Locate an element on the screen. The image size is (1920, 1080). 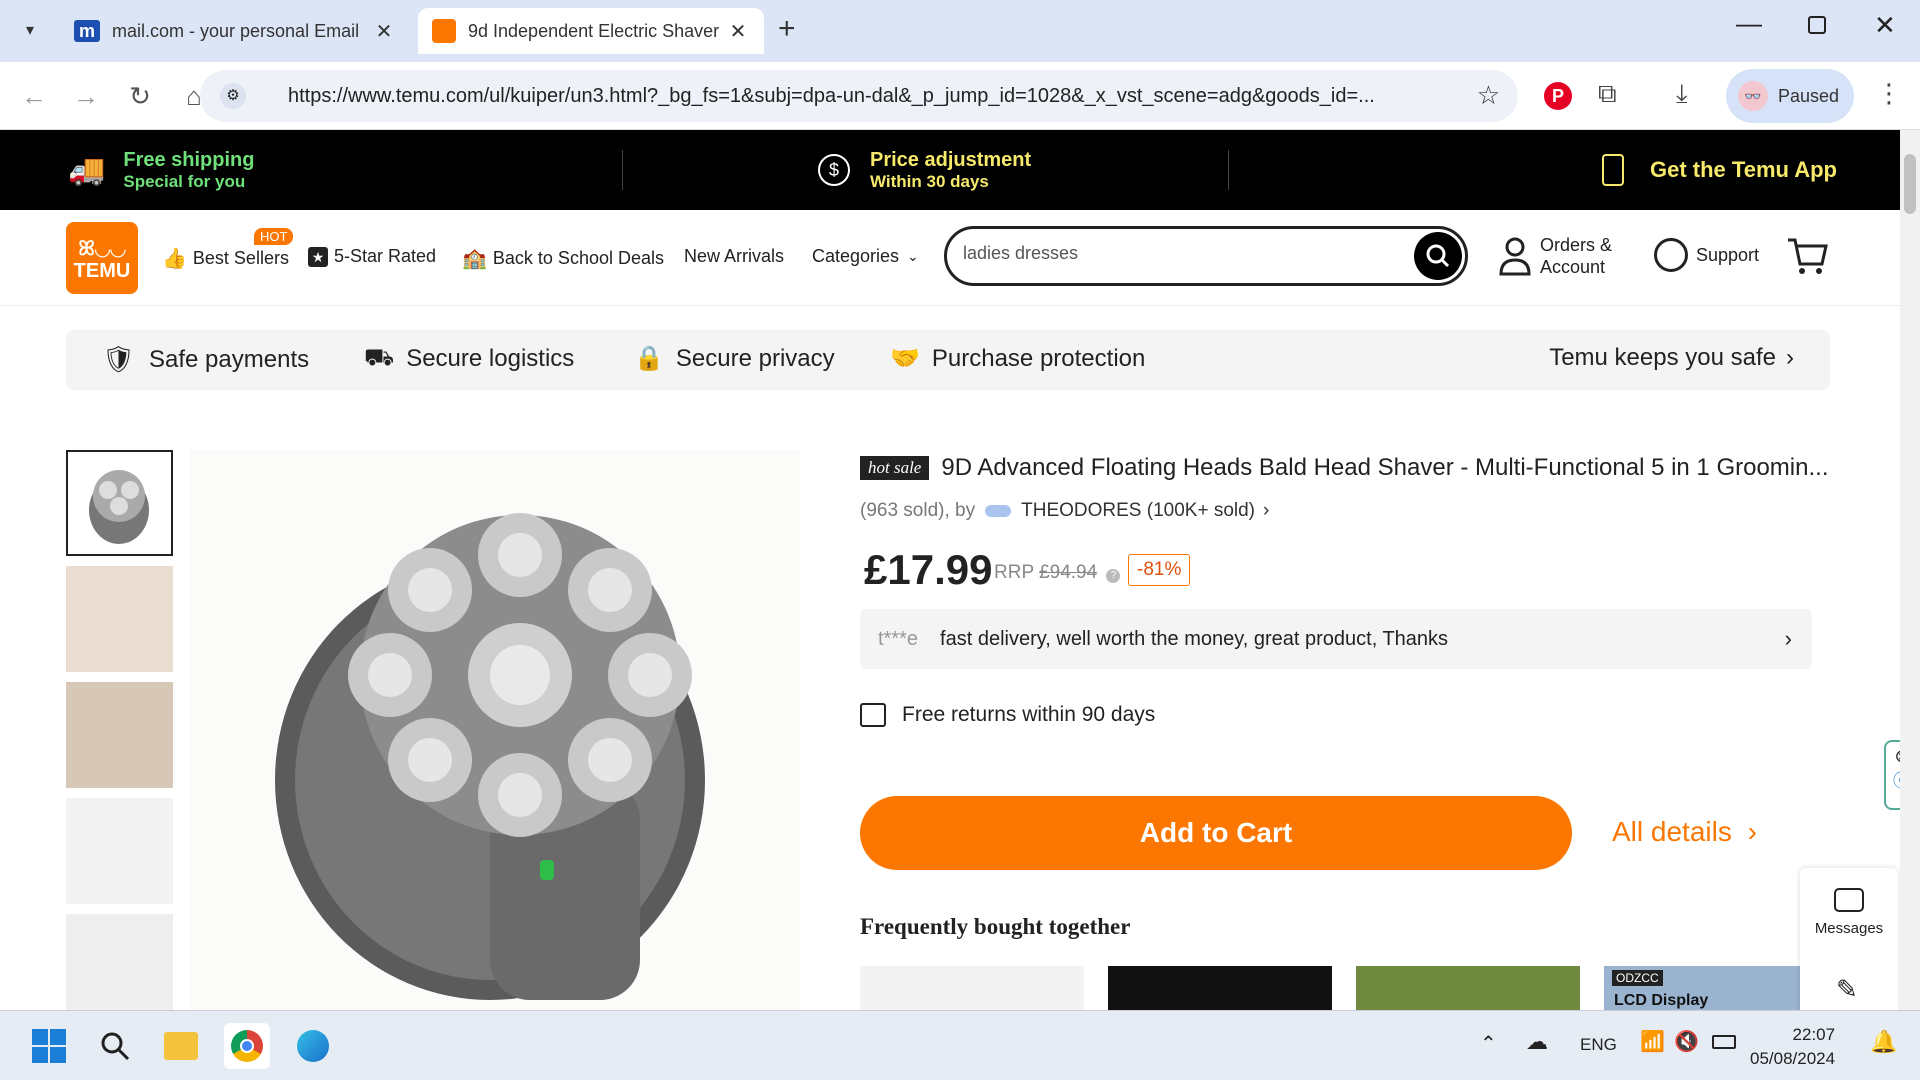
reload-button: ↻ is located at coordinates (140, 96).